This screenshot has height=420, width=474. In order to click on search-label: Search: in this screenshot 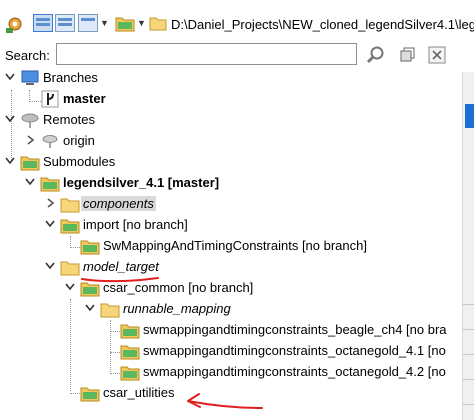, I will do `click(27, 55)`.